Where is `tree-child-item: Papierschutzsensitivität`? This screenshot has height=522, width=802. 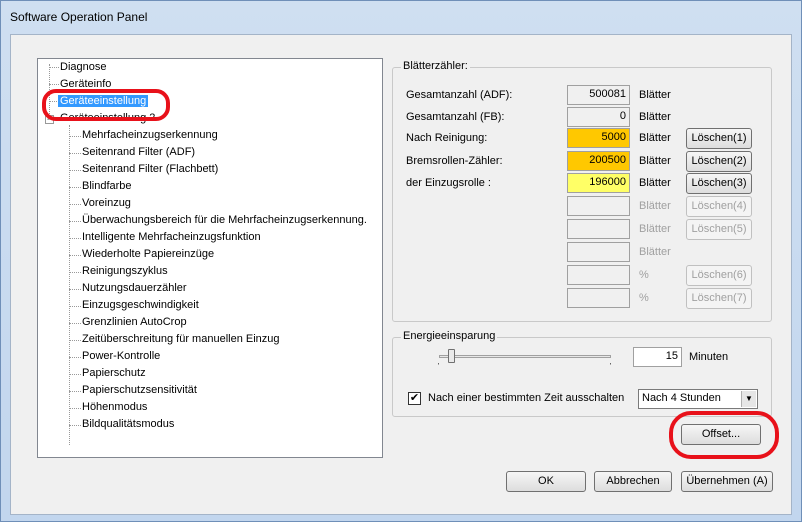 tree-child-item: Papierschutzsensitivität is located at coordinates (139, 390).